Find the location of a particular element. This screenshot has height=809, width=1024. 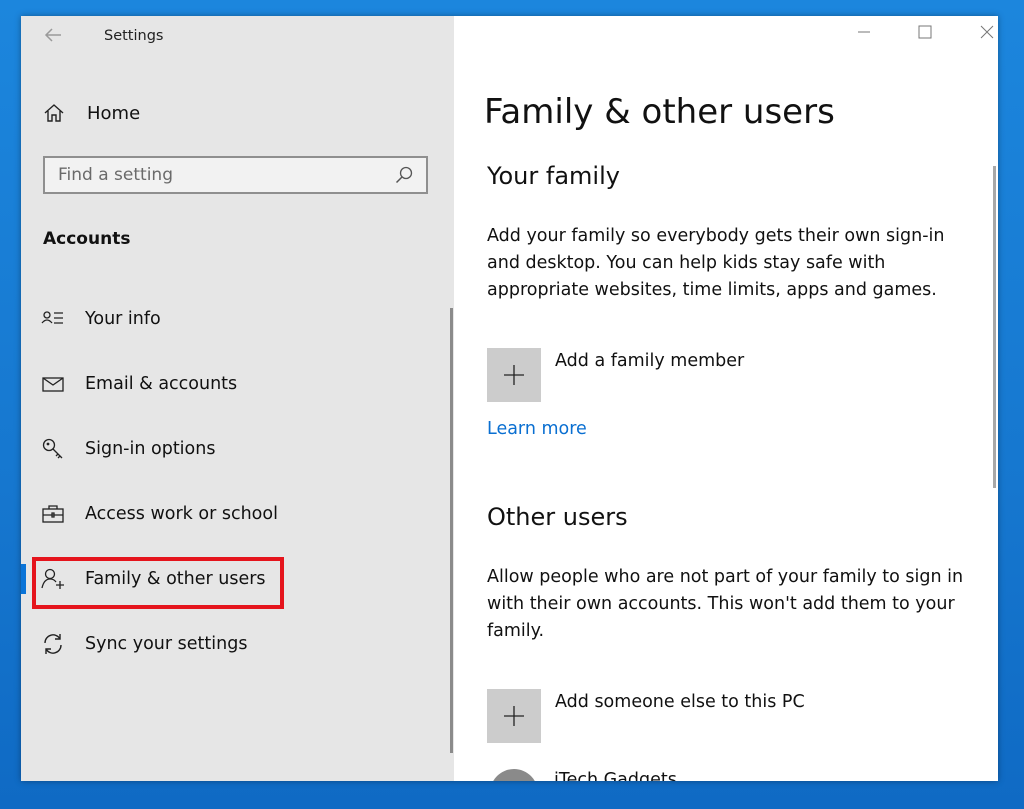

add-family-member-button: Add a family member is located at coordinates (727, 376).